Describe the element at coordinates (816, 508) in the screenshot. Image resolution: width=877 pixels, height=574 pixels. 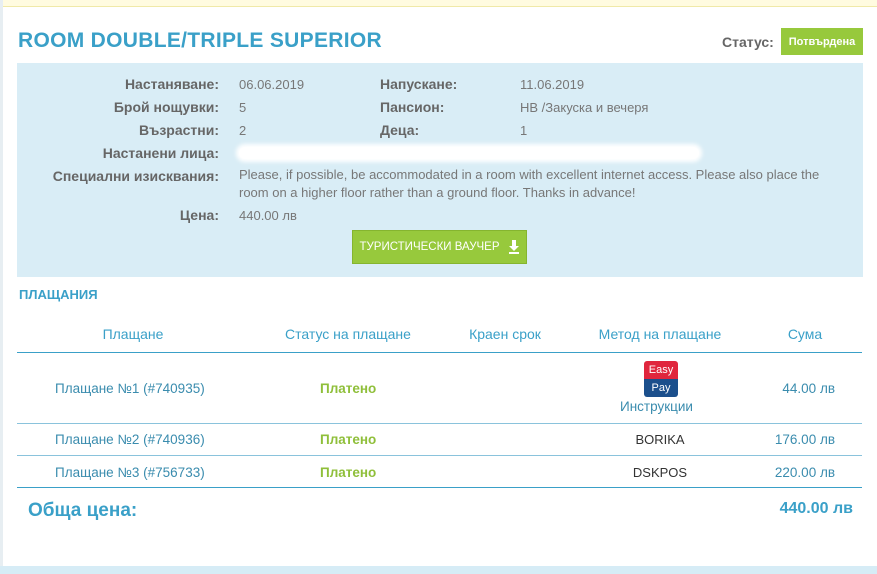
I see `total-value: 440.00 лв` at that location.